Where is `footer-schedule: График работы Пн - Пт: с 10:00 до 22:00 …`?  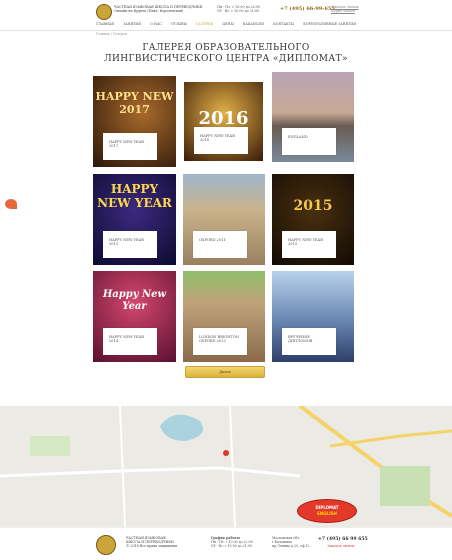 footer-schedule: График работы Пн - Пт: с 10:00 до 22:00 … is located at coordinates (241, 542).